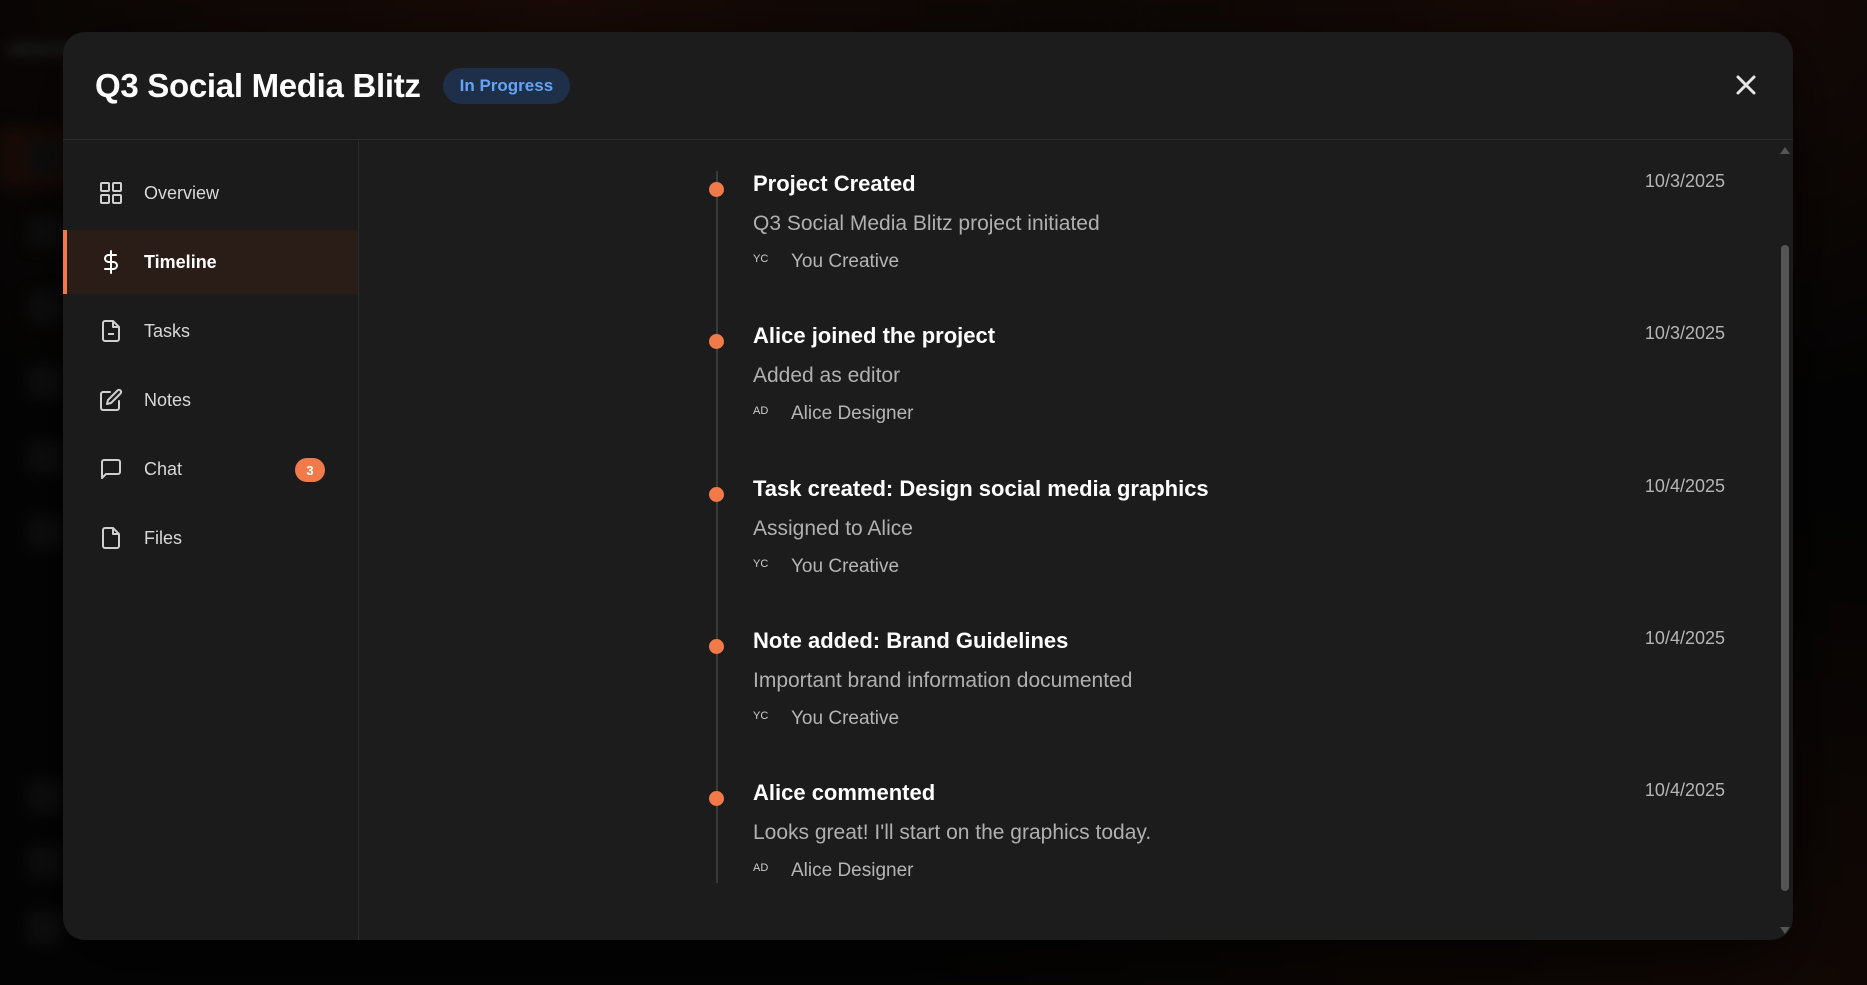 Image resolution: width=1867 pixels, height=985 pixels. I want to click on event-title: Alice commented, so click(844, 792).